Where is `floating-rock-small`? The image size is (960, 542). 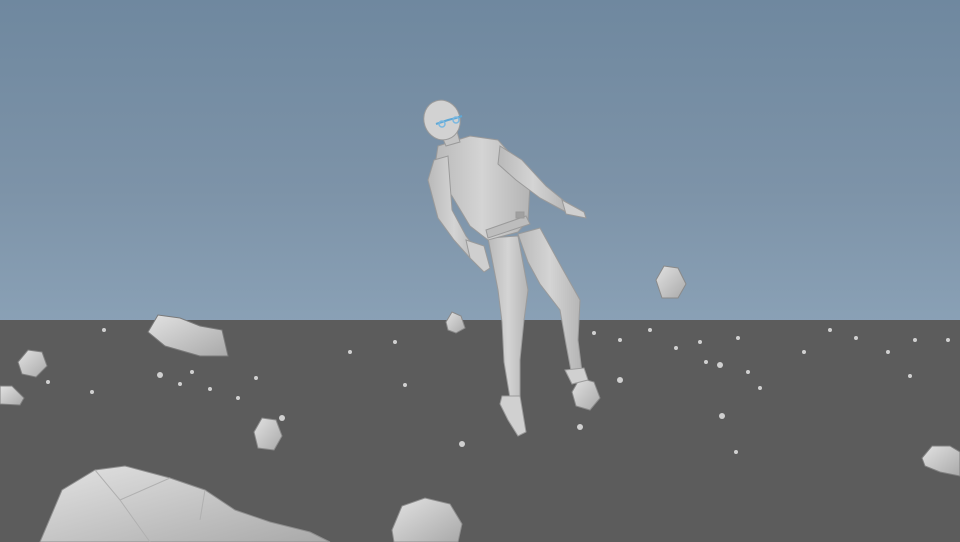
floating-rock-small is located at coordinates (455, 322).